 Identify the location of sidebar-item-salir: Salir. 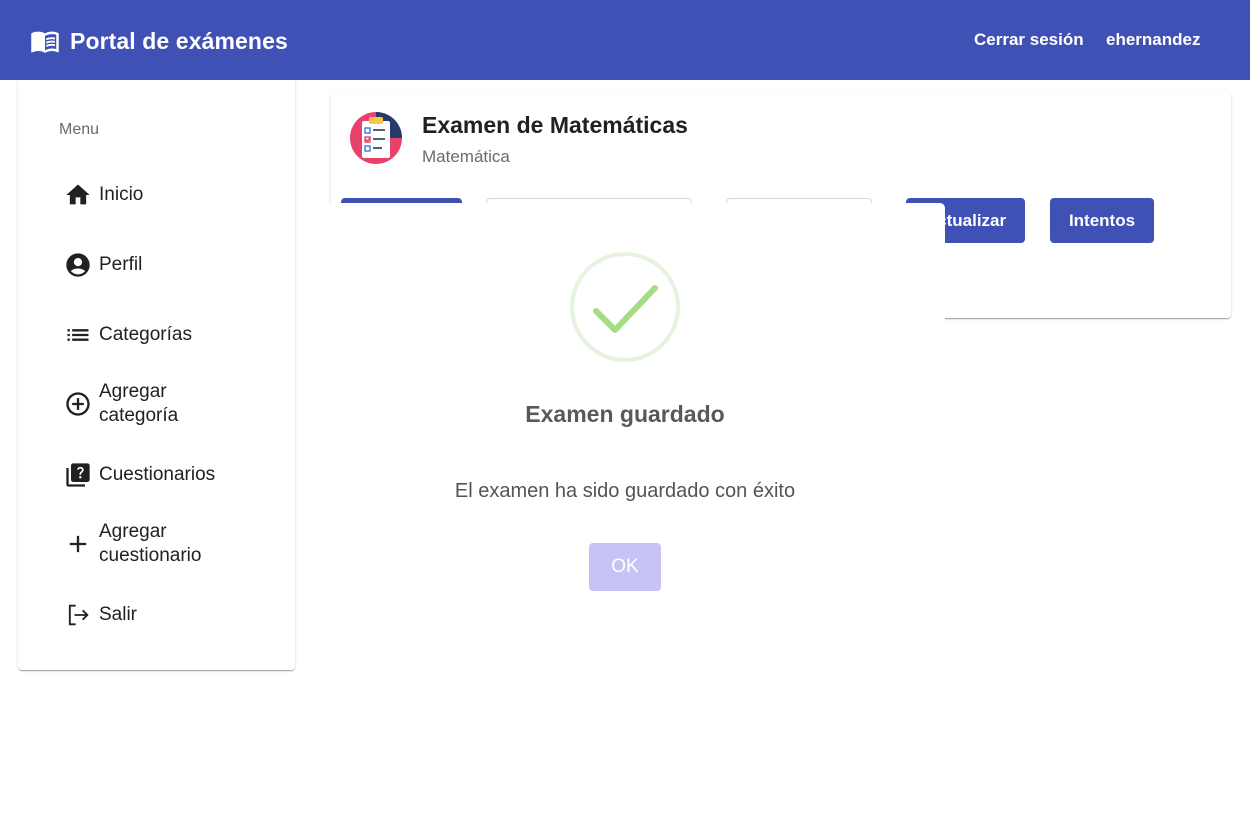
(100, 615).